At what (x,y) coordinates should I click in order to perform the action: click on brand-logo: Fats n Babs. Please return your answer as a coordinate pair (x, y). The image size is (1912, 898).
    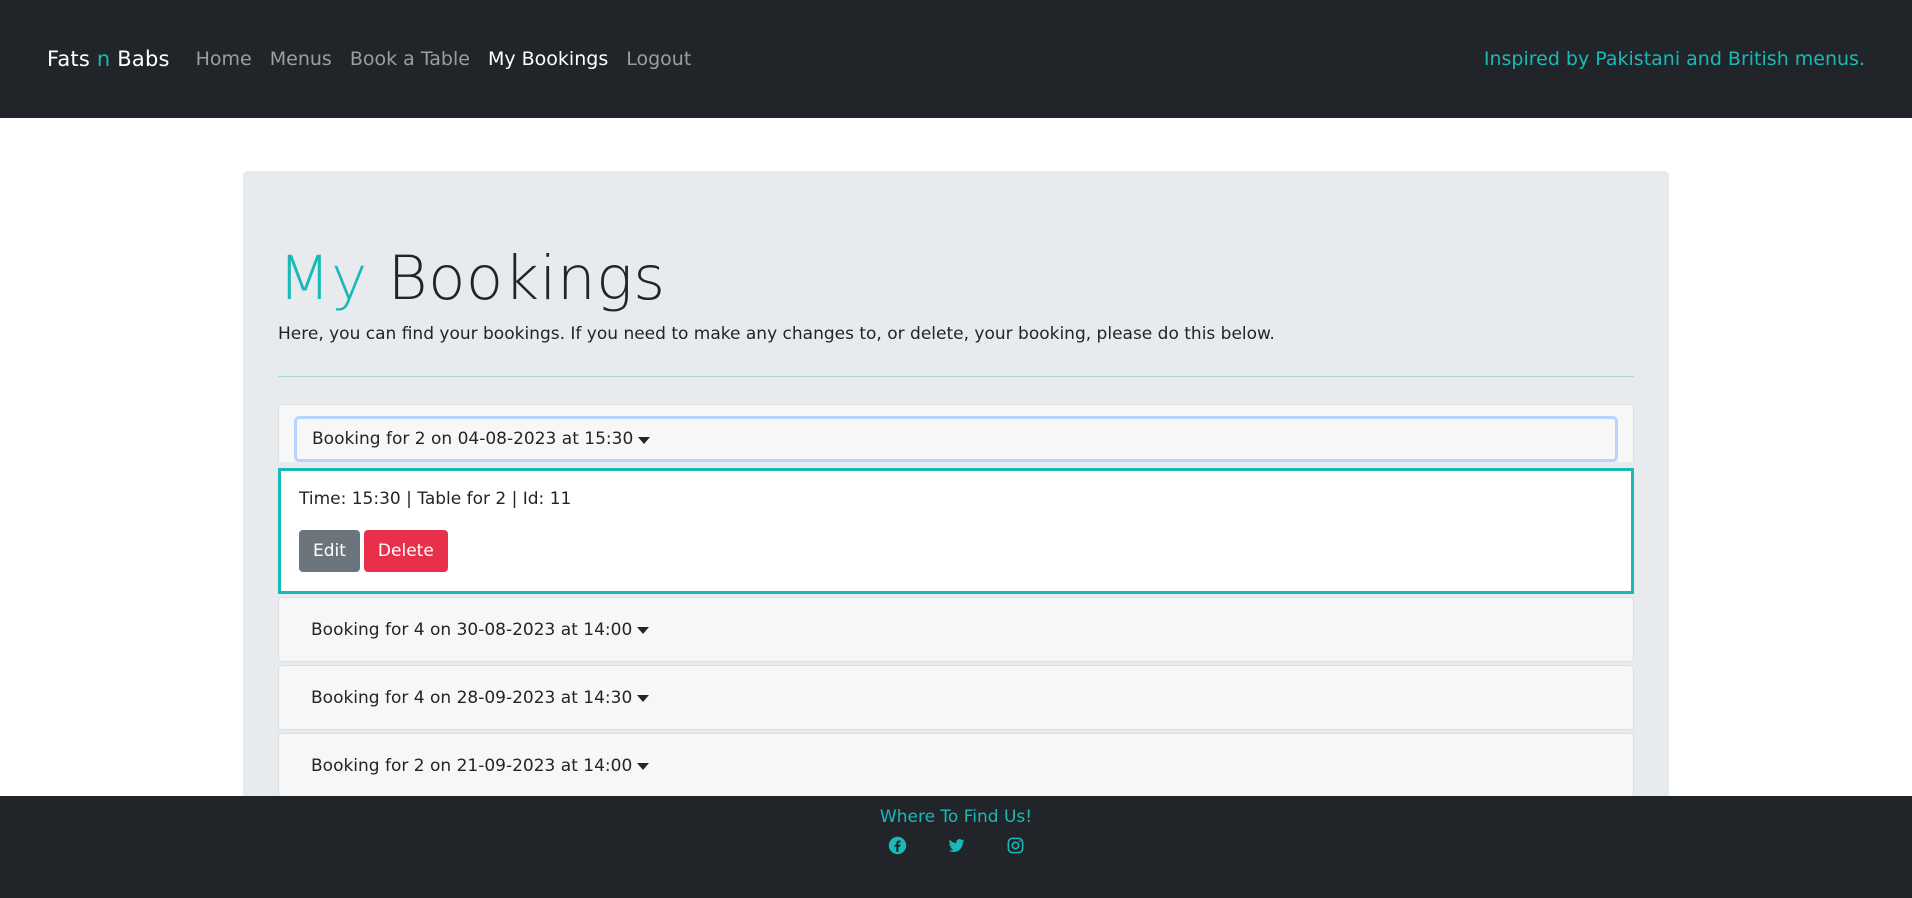
    Looking at the image, I should click on (108, 59).